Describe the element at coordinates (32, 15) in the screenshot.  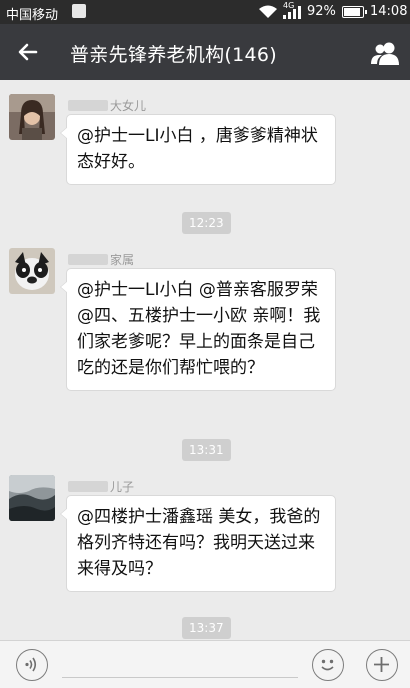
I see `carrier-label: 中国移动` at that location.